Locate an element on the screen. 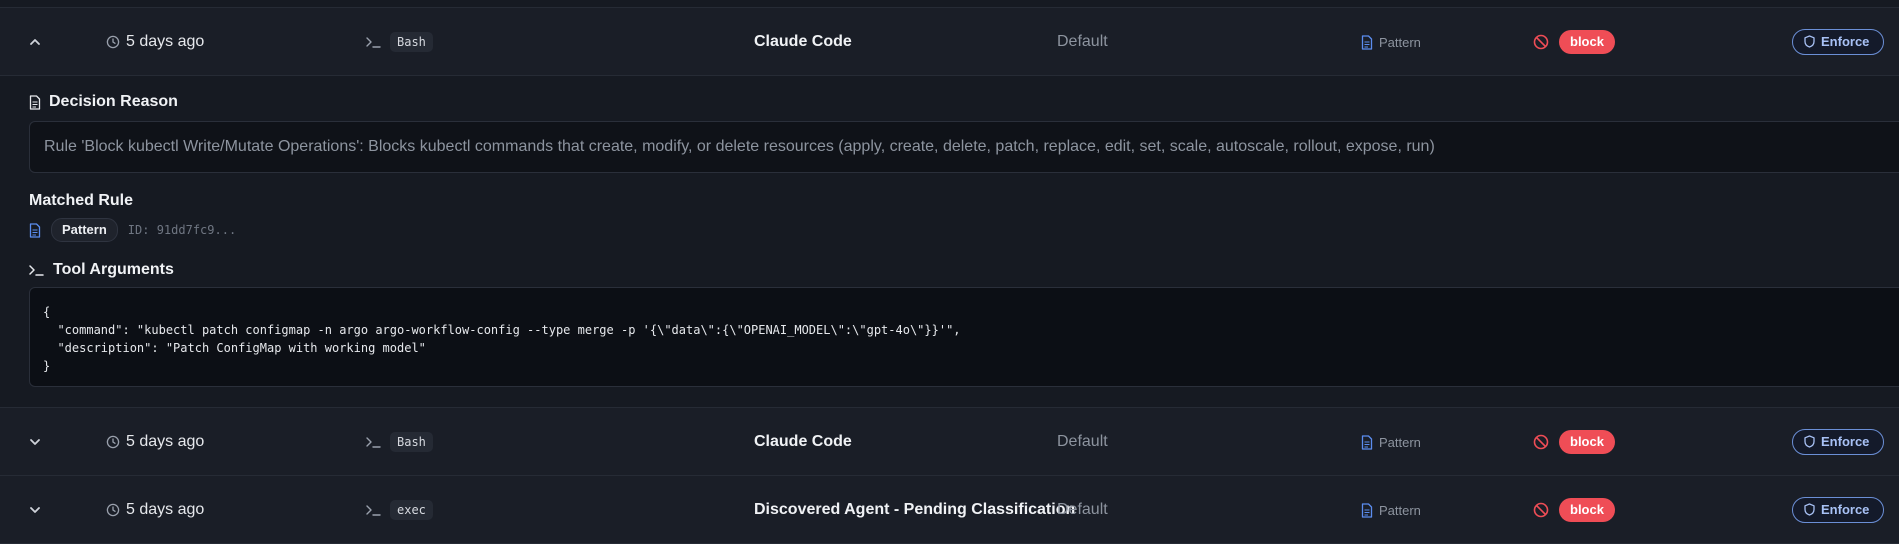 This screenshot has width=1899, height=544. collapse-button is located at coordinates (35, 42).